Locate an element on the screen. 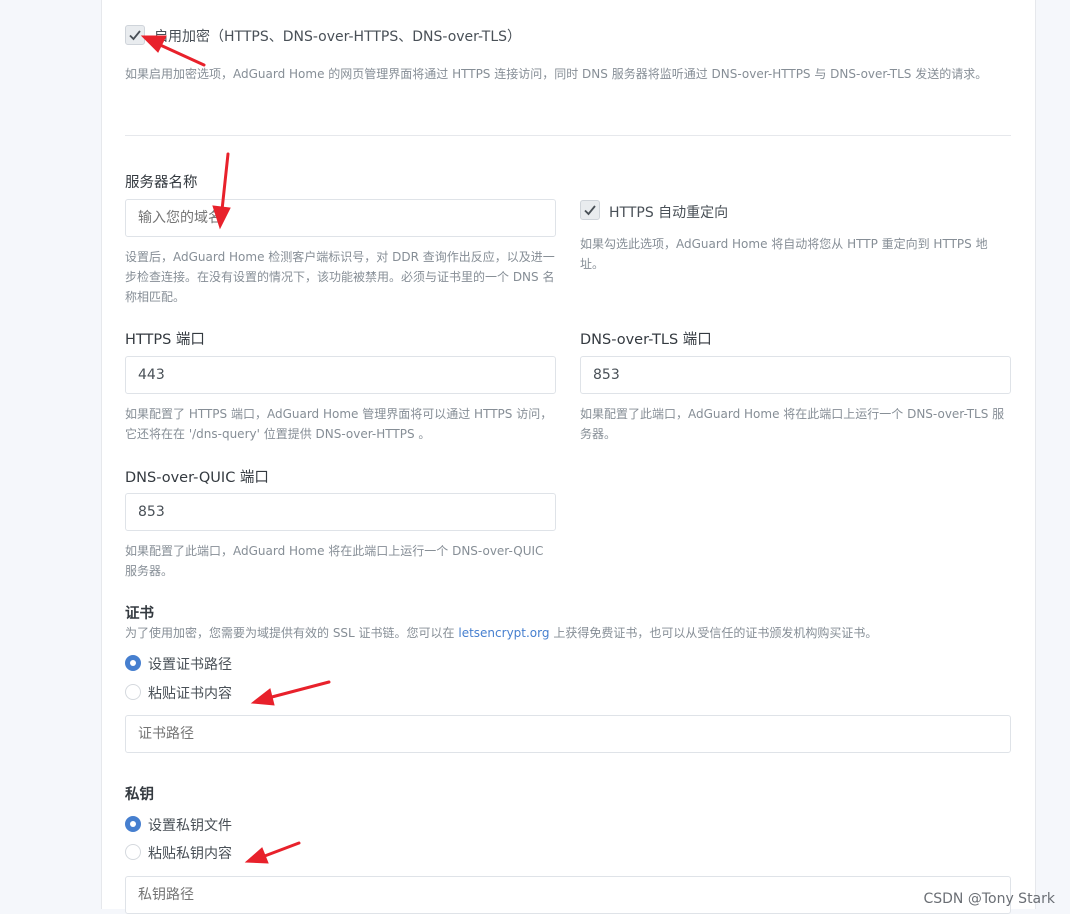 This screenshot has height=914, width=1070. key-path-input is located at coordinates (568, 895).